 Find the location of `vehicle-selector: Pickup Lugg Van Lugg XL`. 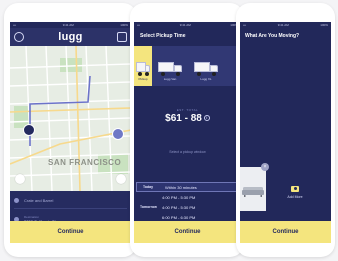

vehicle-selector: Pickup Lugg Van Lugg XL is located at coordinates (187, 66).